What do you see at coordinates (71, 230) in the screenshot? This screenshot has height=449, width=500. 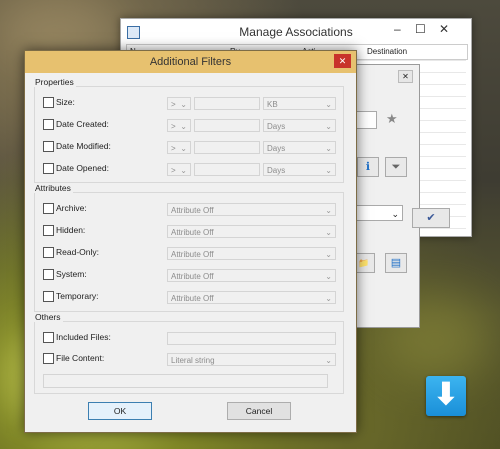 I see `hidden-label: Hidden:` at bounding box center [71, 230].